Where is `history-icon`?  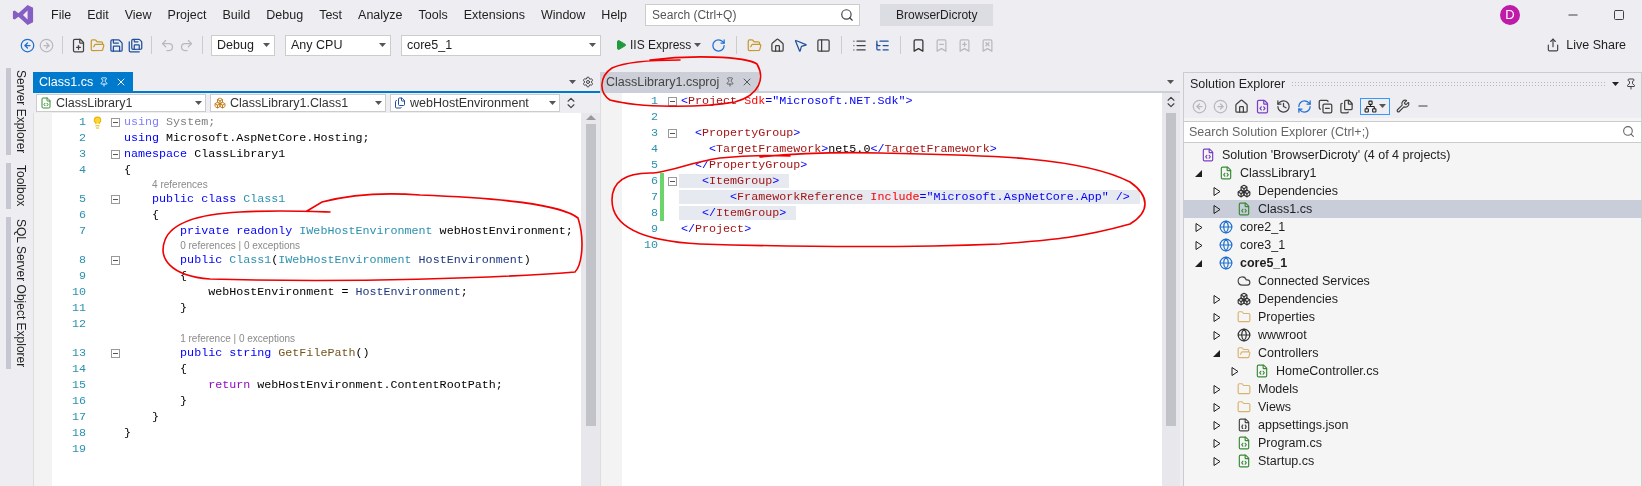 history-icon is located at coordinates (1283, 106).